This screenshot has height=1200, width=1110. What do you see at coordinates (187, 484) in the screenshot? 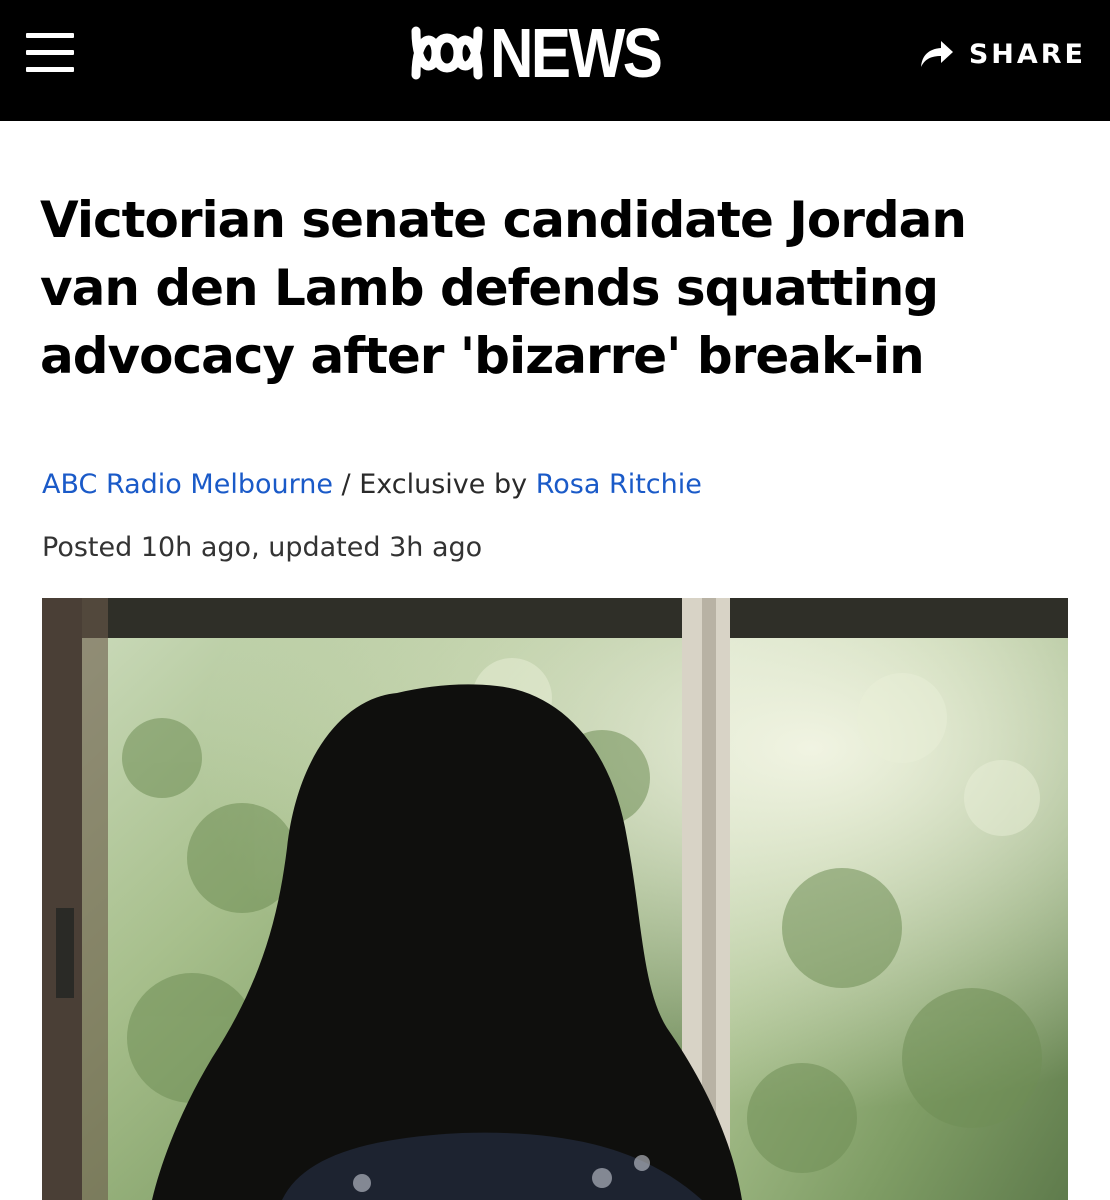
I see `source-link: ABC Radio Melbourne` at bounding box center [187, 484].